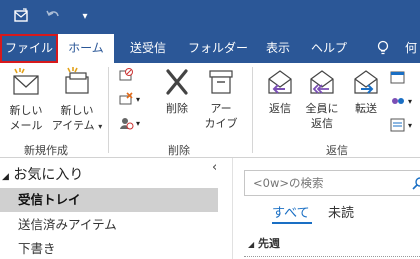  I want to click on tell-me-text: 何, so click(411, 48).